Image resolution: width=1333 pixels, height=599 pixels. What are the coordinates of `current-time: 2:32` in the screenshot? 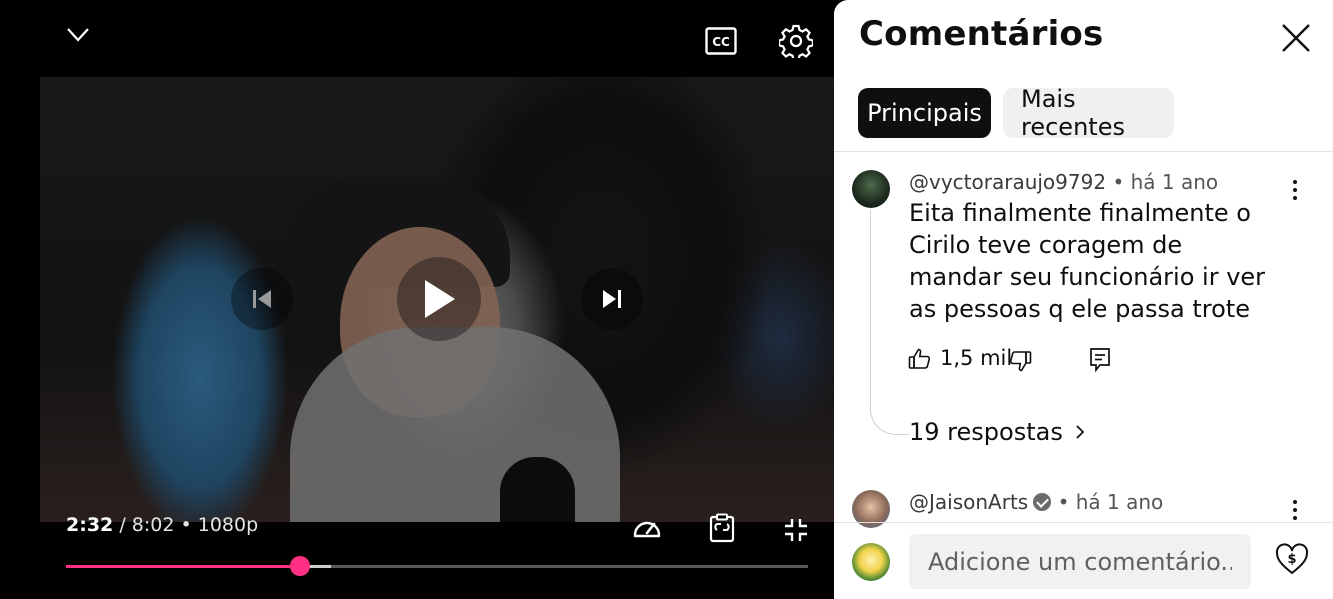 It's located at (90, 525).